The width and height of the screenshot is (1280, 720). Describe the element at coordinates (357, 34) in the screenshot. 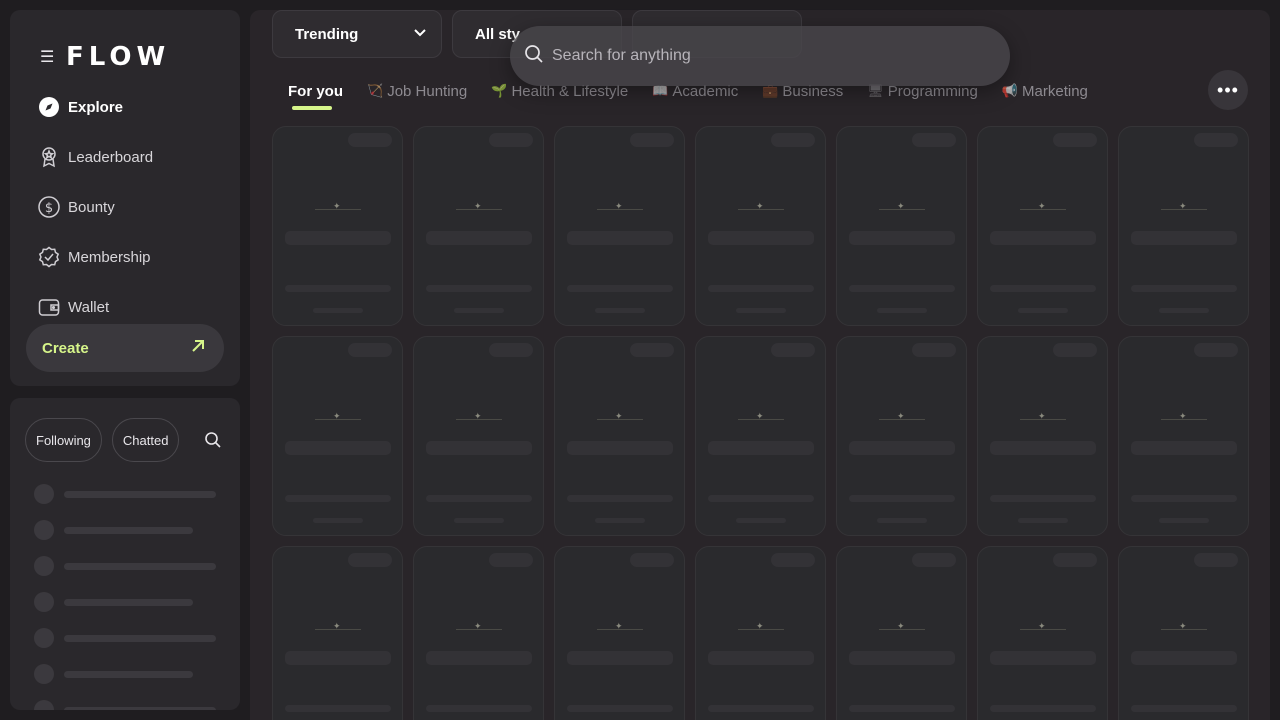

I see `sort-dropdown: Trending` at that location.